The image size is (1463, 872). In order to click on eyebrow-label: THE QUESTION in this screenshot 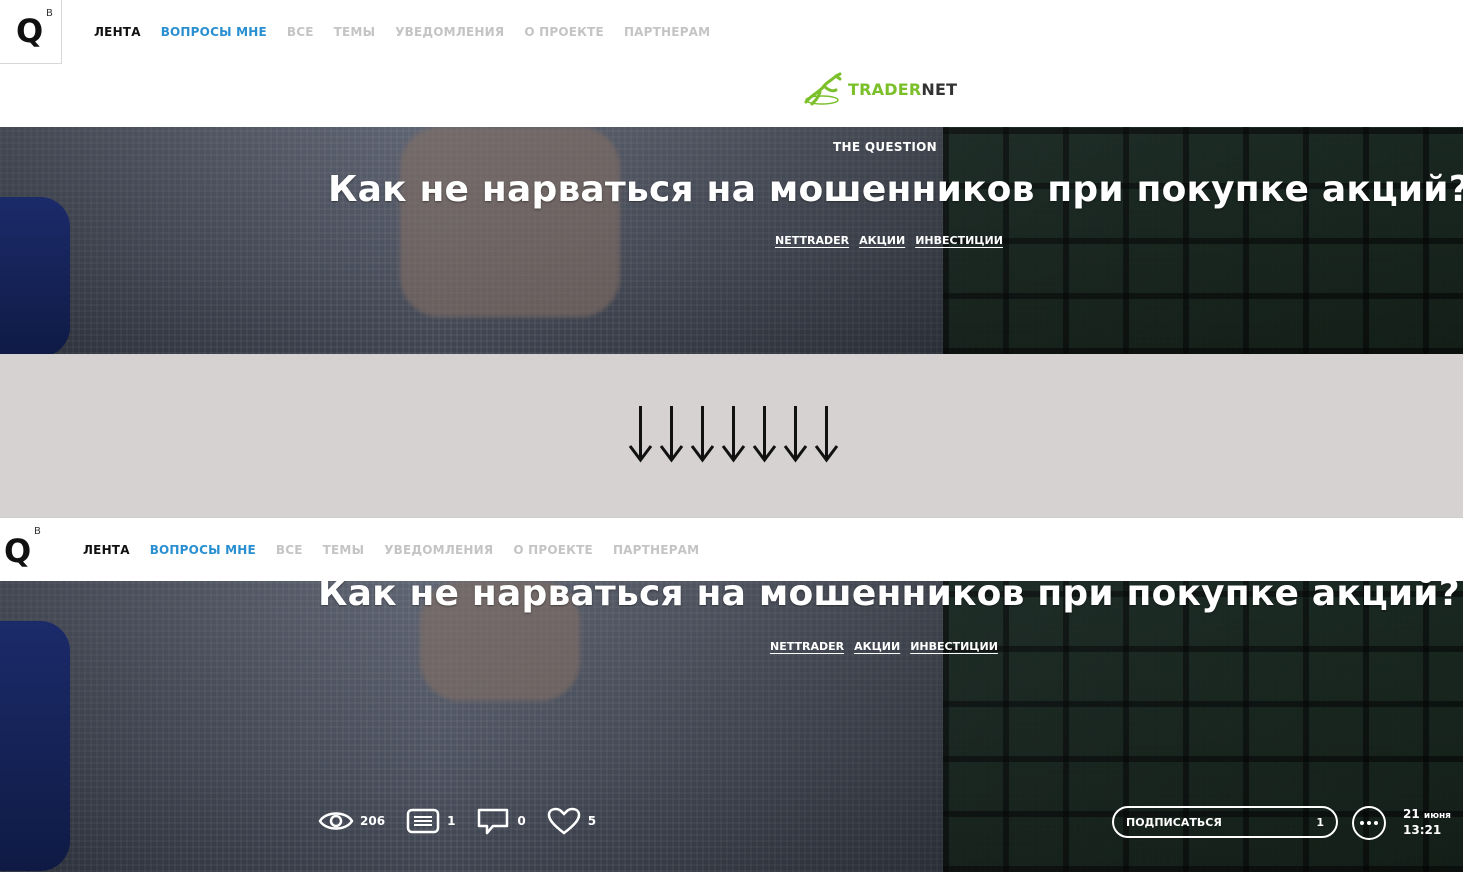, I will do `click(885, 147)`.